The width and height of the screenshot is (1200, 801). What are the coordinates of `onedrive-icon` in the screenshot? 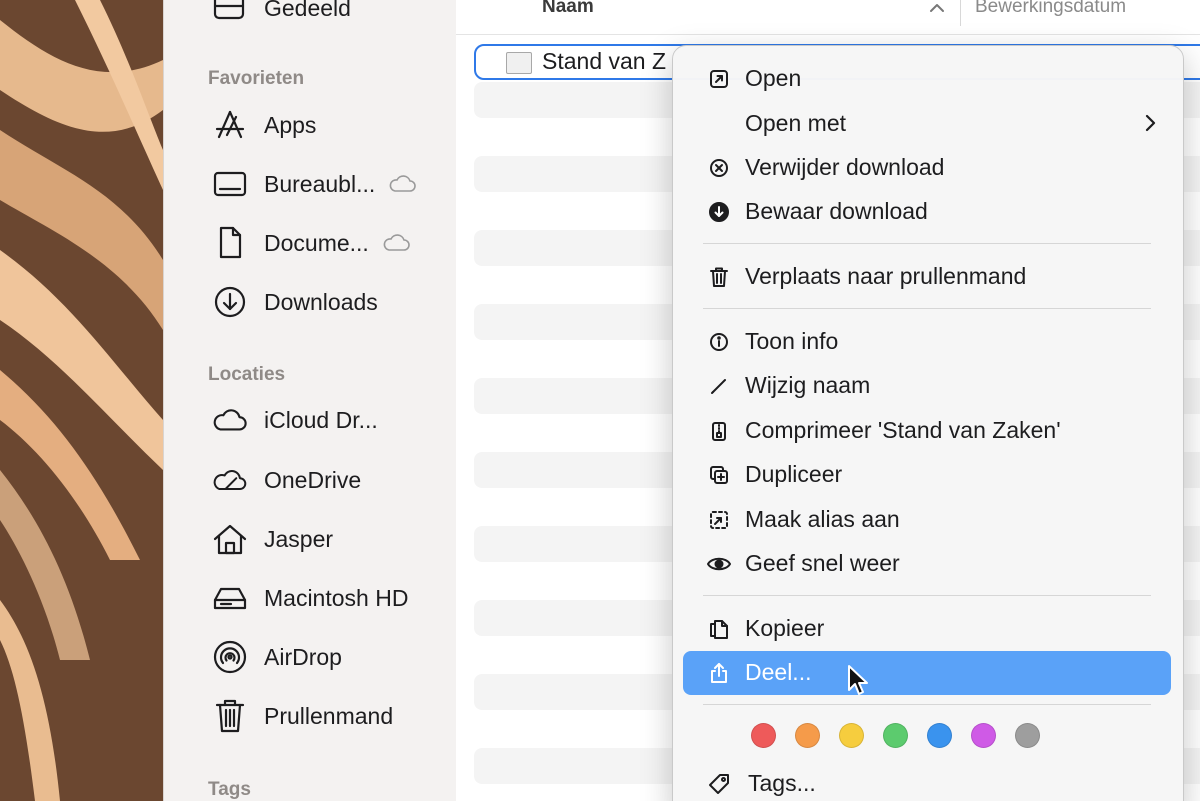 It's located at (230, 480).